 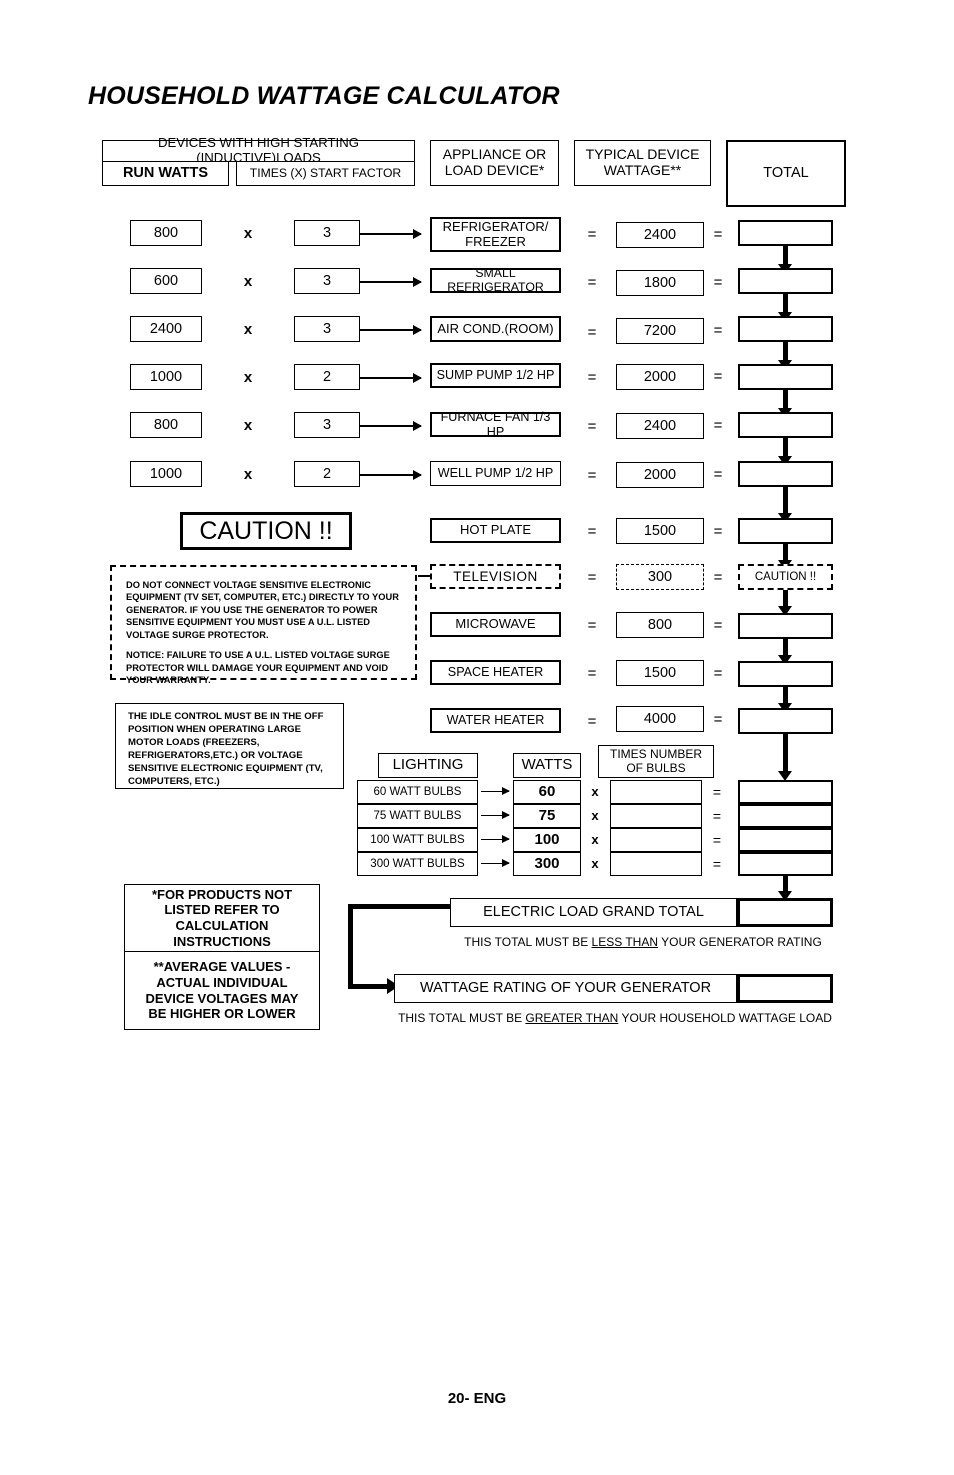 What do you see at coordinates (166, 377) in the screenshot?
I see `run-watts-input-3: 1000` at bounding box center [166, 377].